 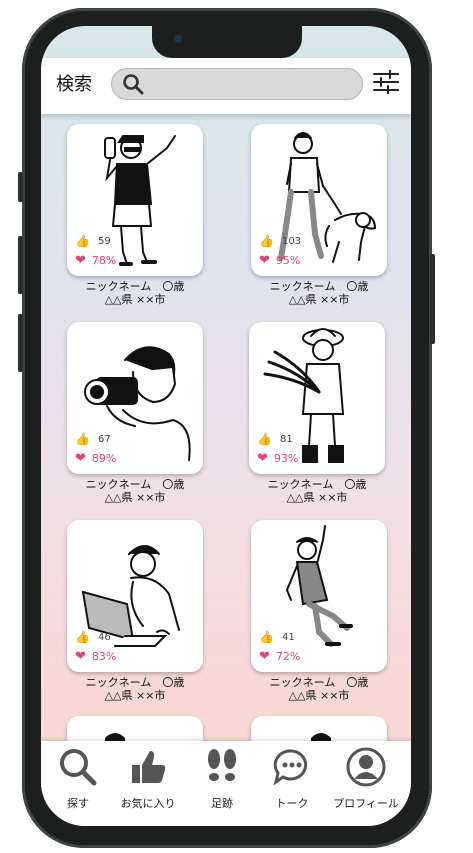 I want to click on volume-up-button, so click(x=20, y=265).